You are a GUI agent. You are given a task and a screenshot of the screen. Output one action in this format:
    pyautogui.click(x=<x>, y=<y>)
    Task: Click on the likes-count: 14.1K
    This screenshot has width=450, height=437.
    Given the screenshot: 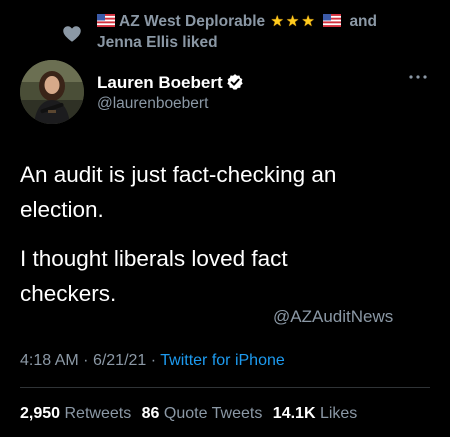 What is the action you would take?
    pyautogui.click(x=294, y=413)
    